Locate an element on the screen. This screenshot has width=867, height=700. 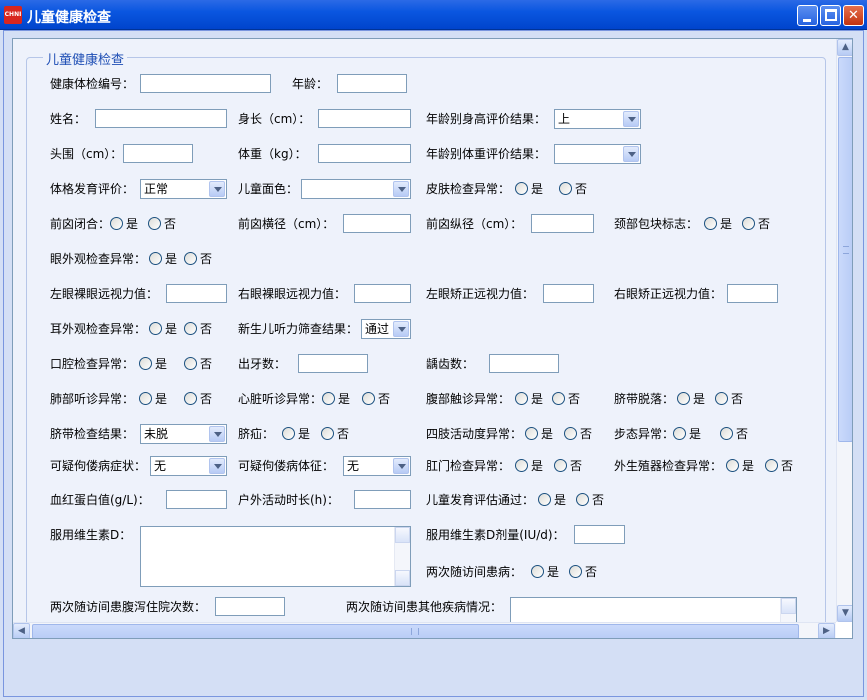
exam-no-input is located at coordinates (205, 83).